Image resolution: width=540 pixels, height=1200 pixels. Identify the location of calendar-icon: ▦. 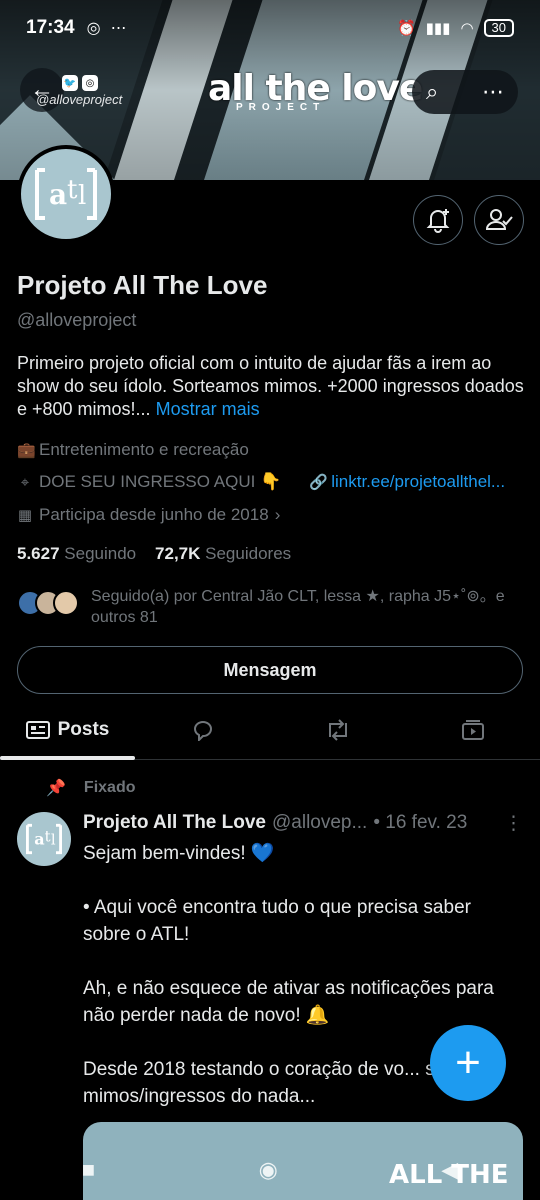
(25, 515).